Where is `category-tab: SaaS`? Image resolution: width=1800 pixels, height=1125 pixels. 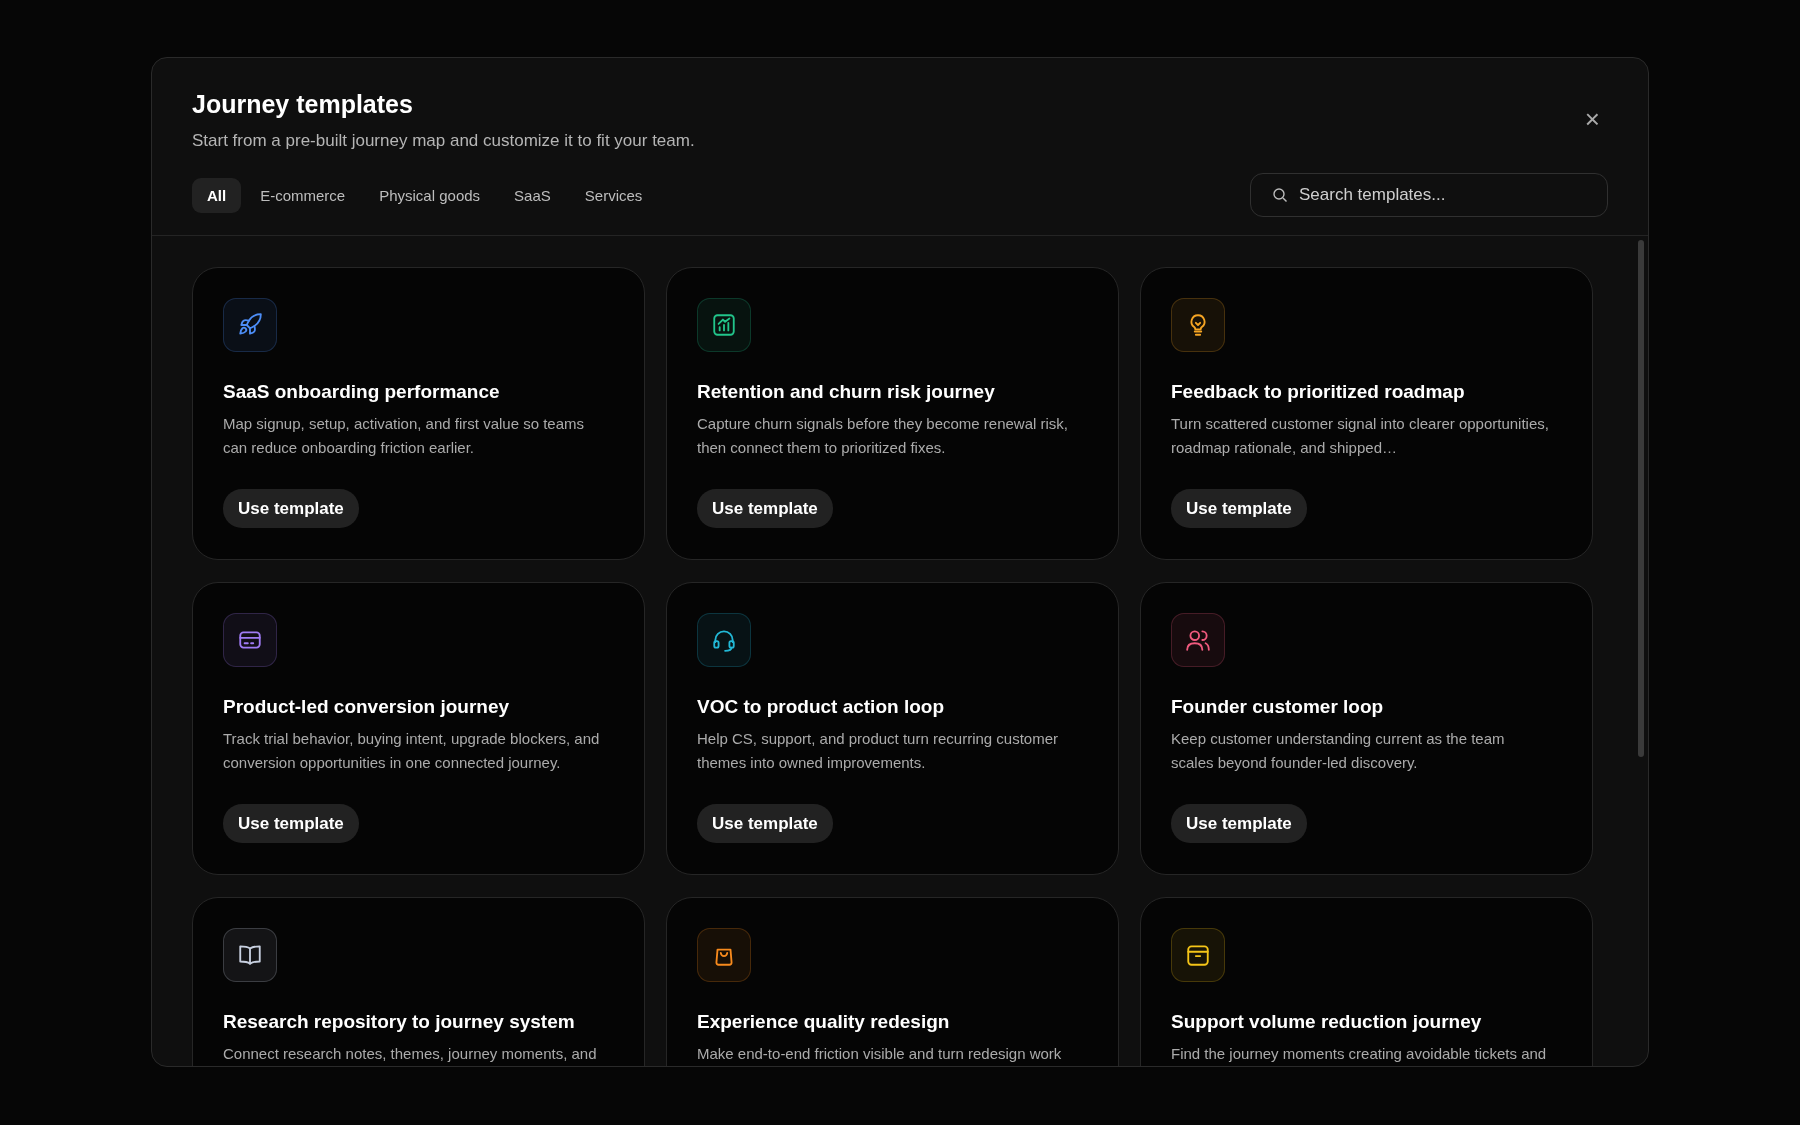 category-tab: SaaS is located at coordinates (532, 195).